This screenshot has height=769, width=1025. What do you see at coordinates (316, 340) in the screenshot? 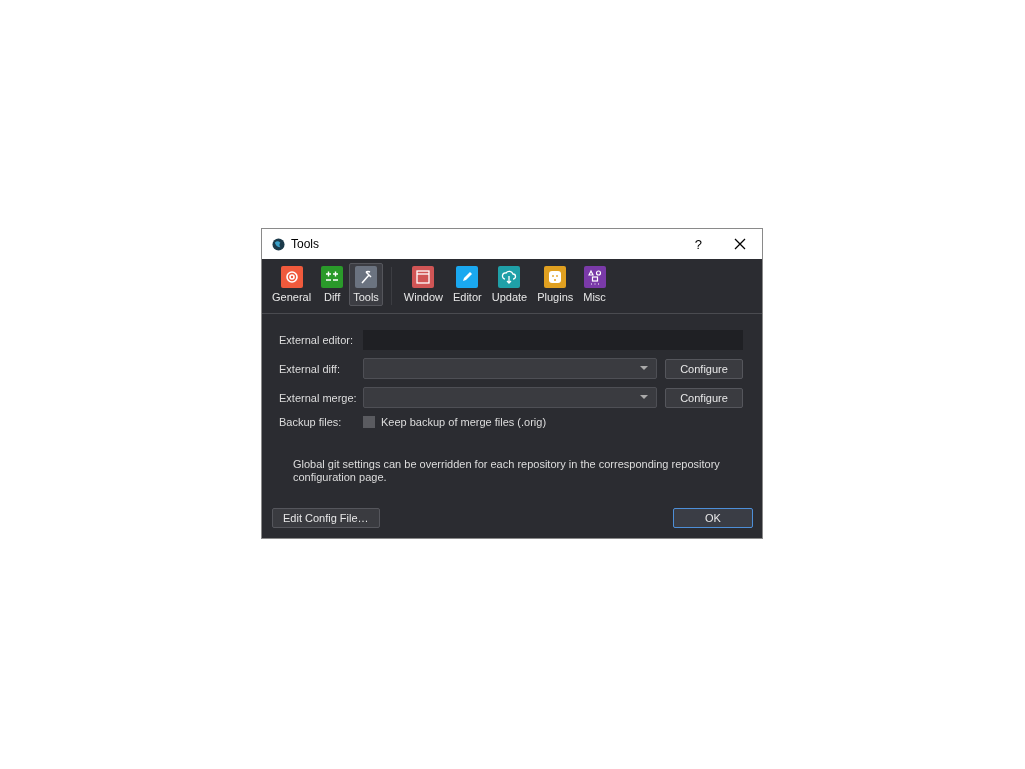
I see `field-label: External editor:` at bounding box center [316, 340].